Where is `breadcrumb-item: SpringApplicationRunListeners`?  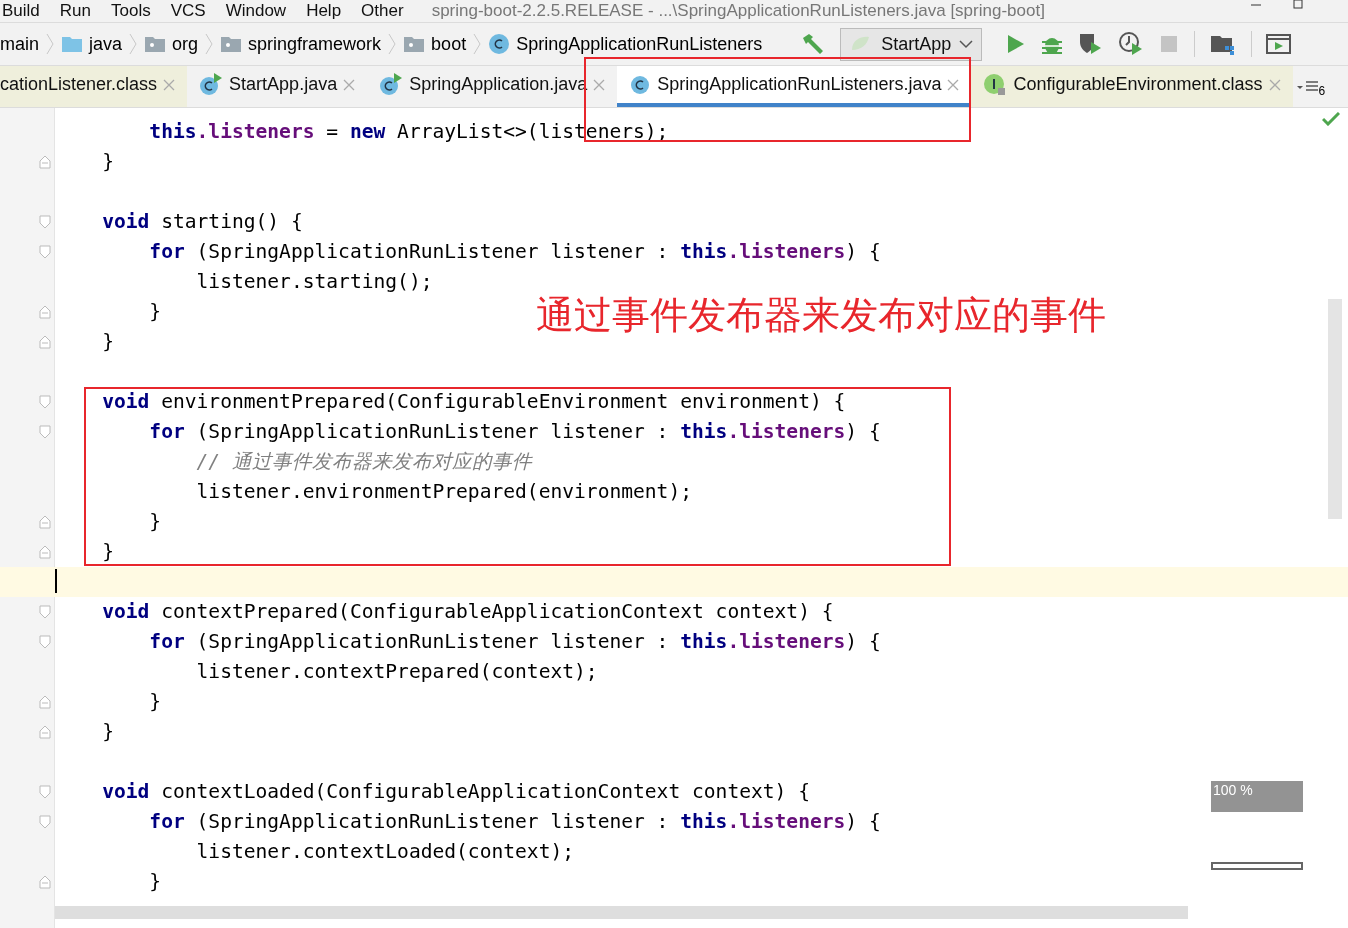
breadcrumb-item: SpringApplicationRunListeners is located at coordinates (625, 44).